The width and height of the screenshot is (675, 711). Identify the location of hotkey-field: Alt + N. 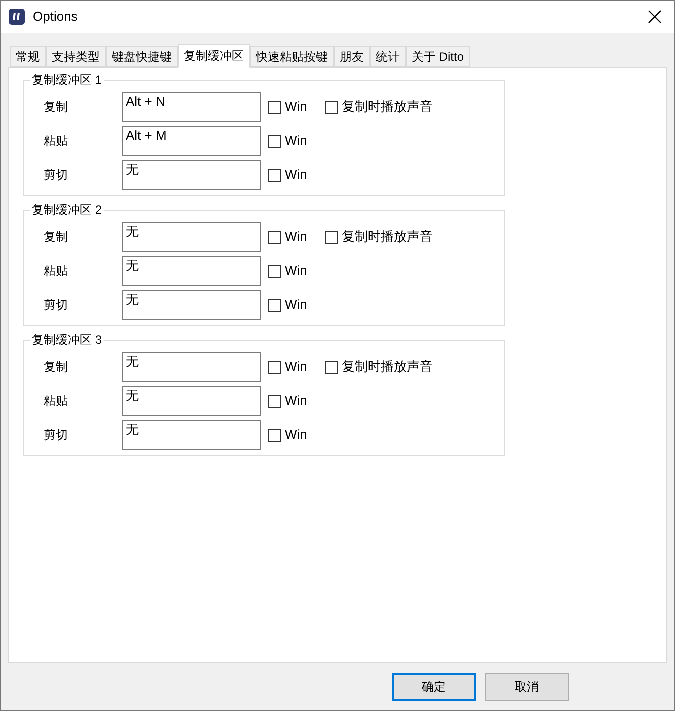
(191, 107).